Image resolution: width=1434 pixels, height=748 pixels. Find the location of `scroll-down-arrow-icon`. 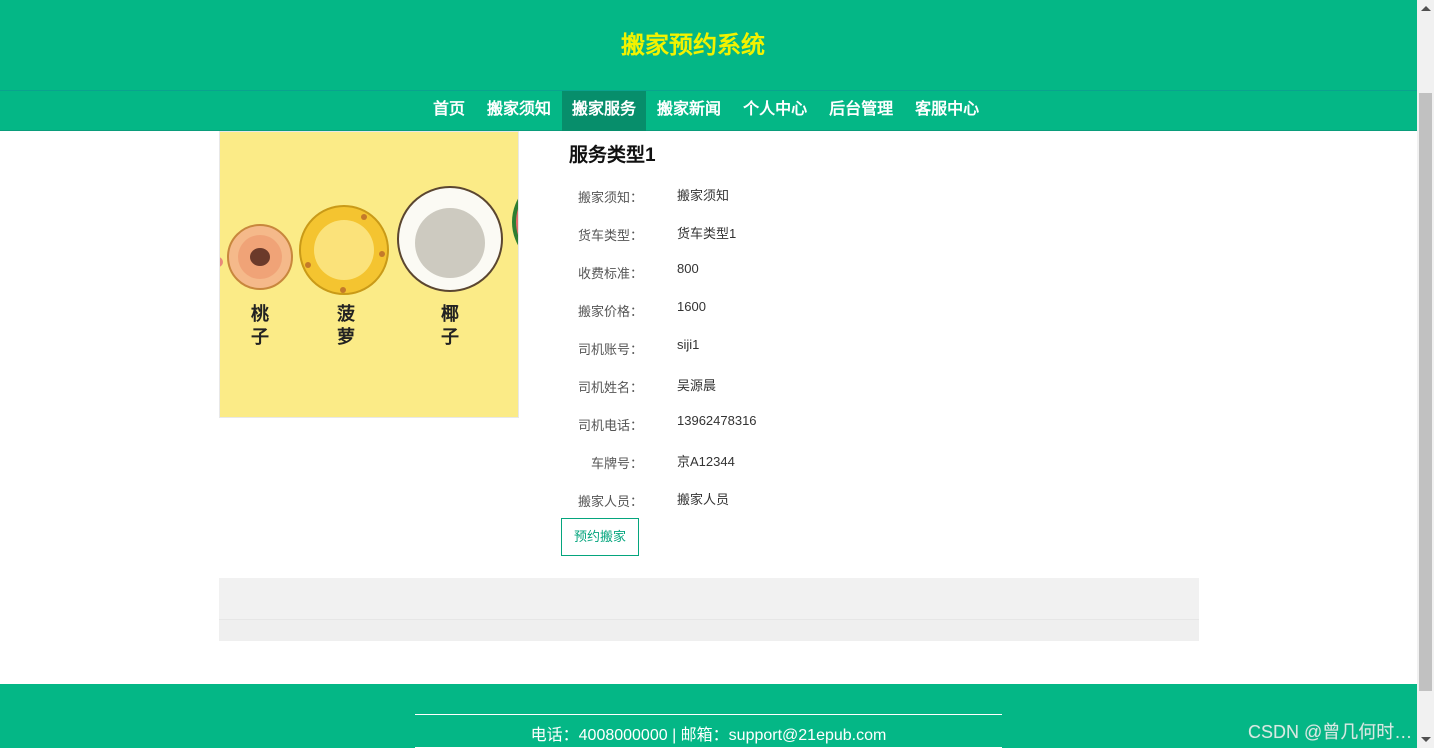

scroll-down-arrow-icon is located at coordinates (1426, 739).